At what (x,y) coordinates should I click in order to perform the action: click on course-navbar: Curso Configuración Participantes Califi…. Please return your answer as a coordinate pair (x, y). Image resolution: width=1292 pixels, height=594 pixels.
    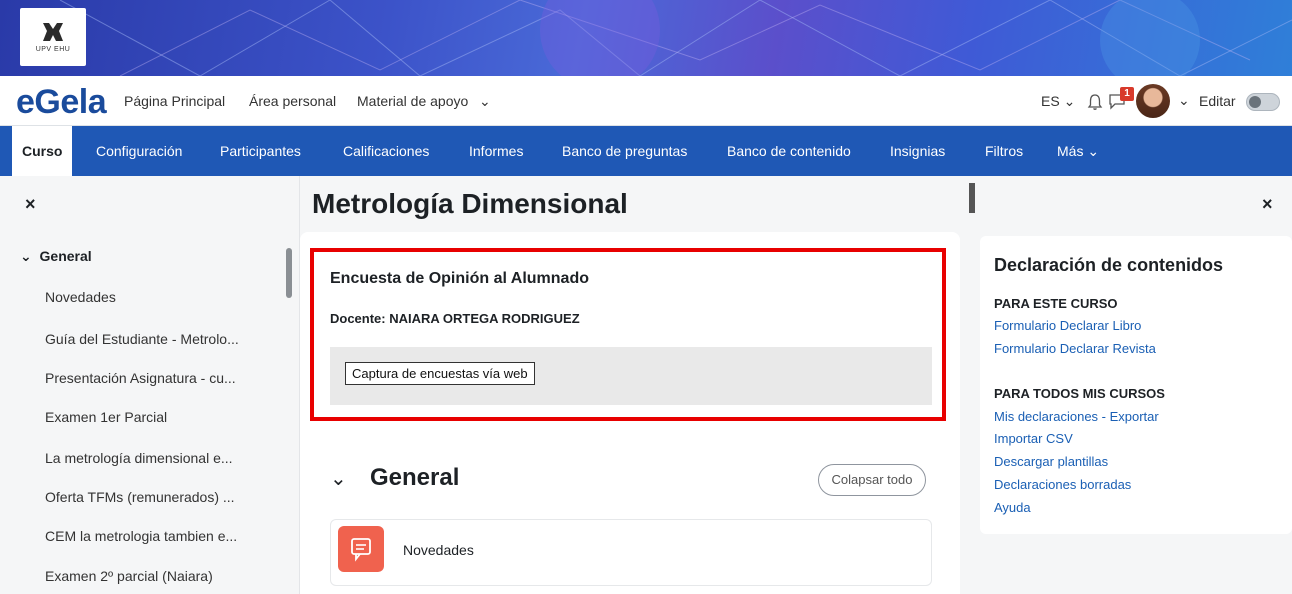
    Looking at the image, I should click on (646, 151).